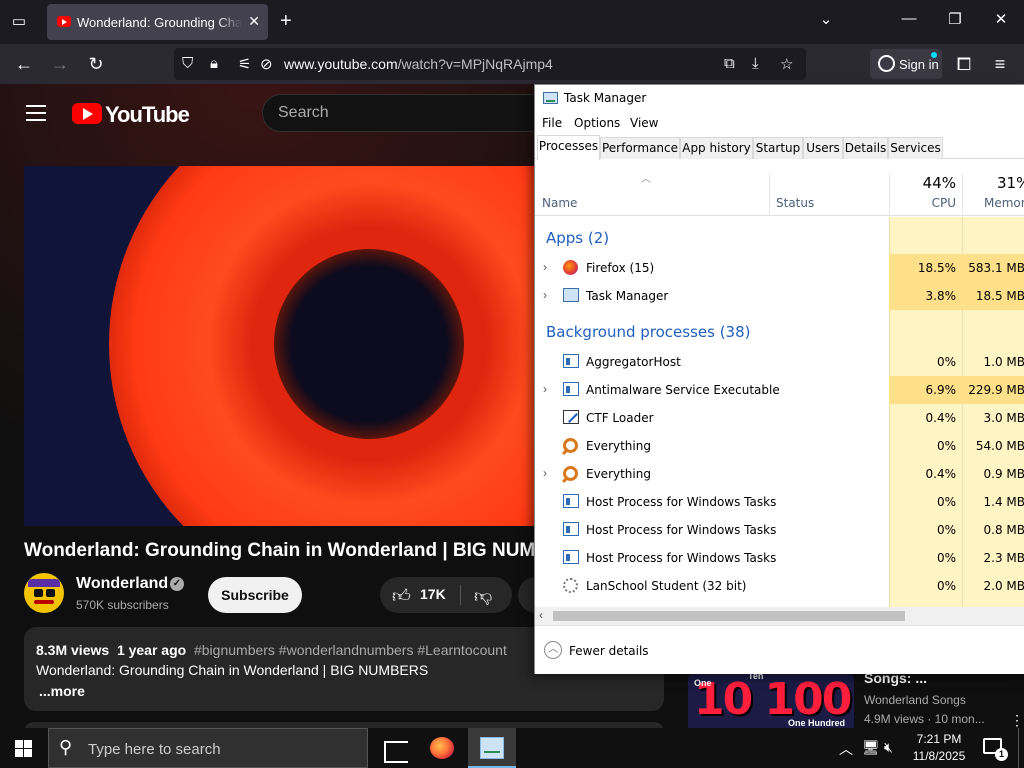 This screenshot has height=768, width=1024. I want to click on network-icon: 🖥︎, so click(871, 747).